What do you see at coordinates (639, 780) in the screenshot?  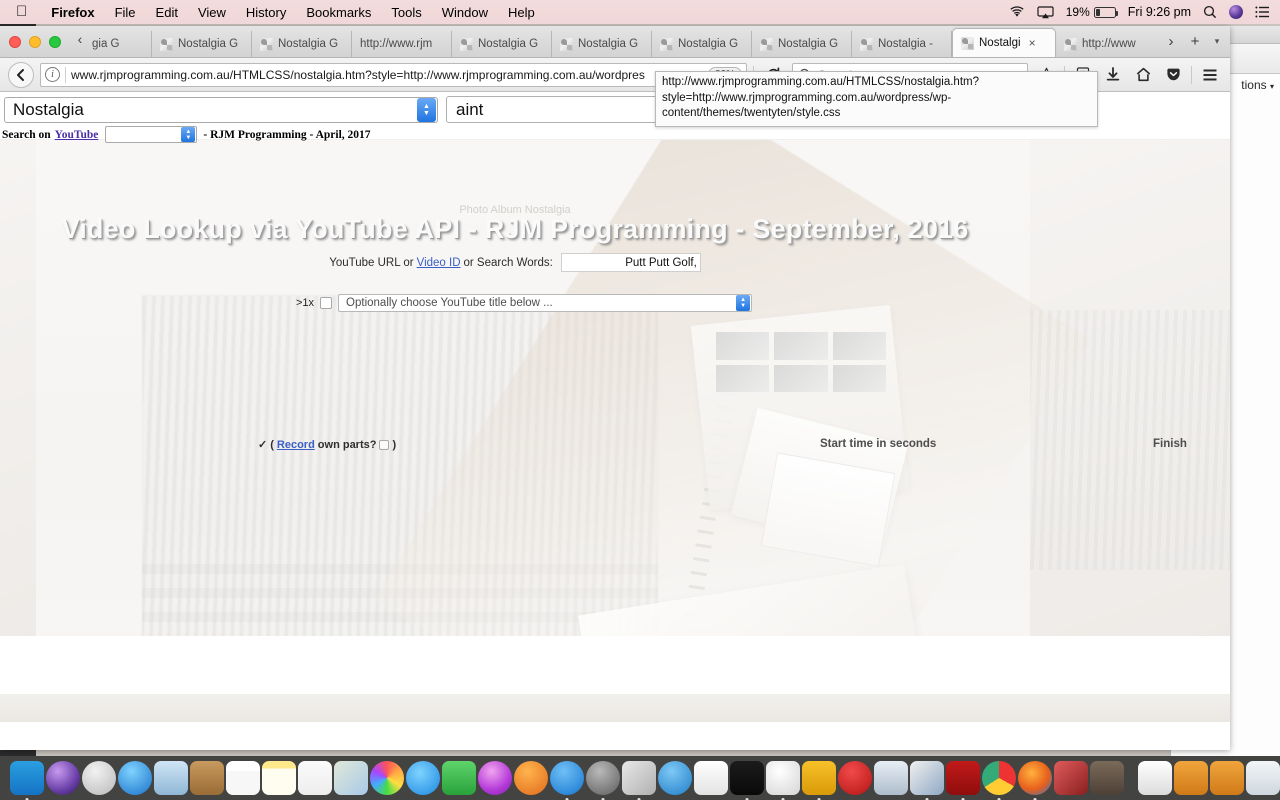 I see `xcode-icon` at bounding box center [639, 780].